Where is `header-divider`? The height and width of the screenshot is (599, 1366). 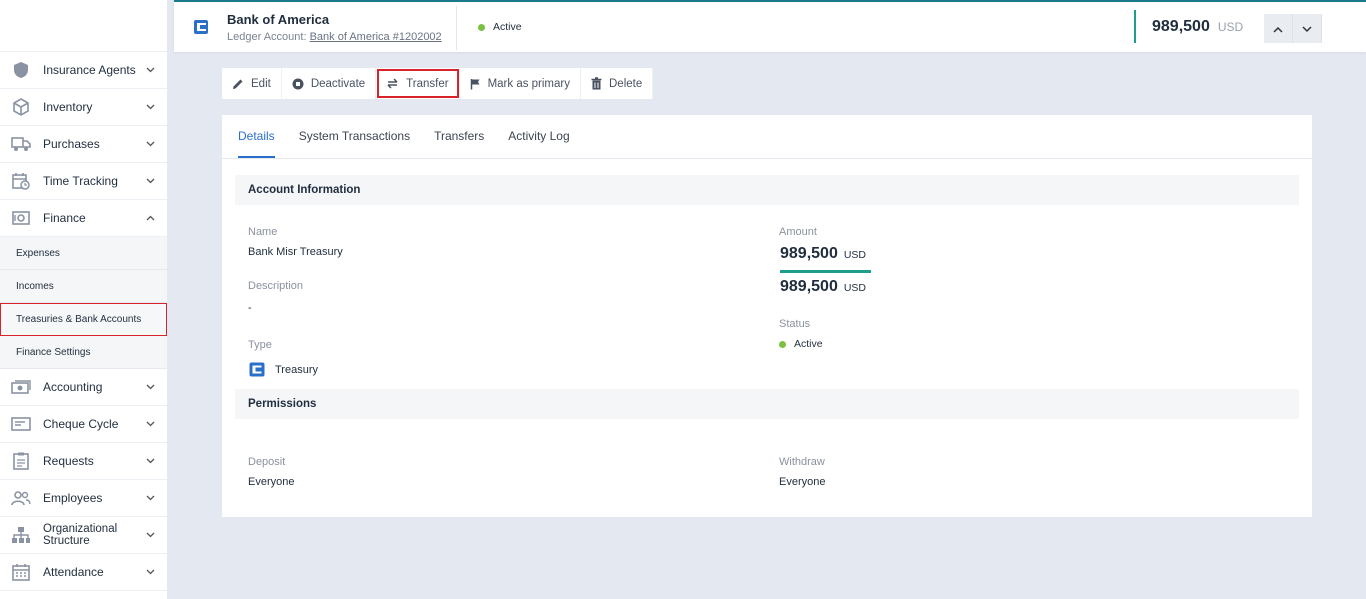 header-divider is located at coordinates (456, 28).